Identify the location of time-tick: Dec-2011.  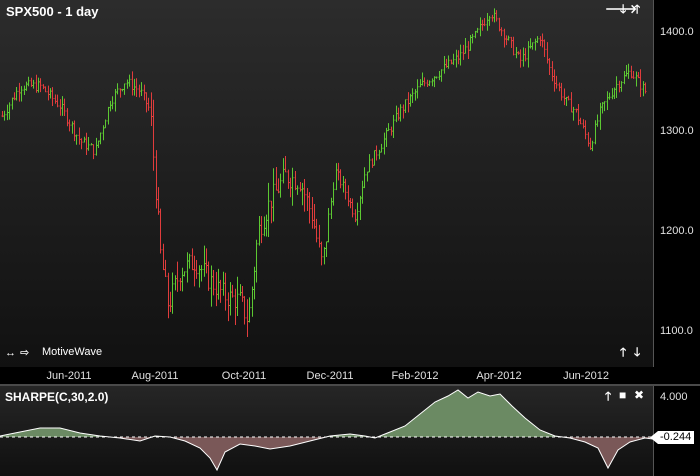
(330, 376).